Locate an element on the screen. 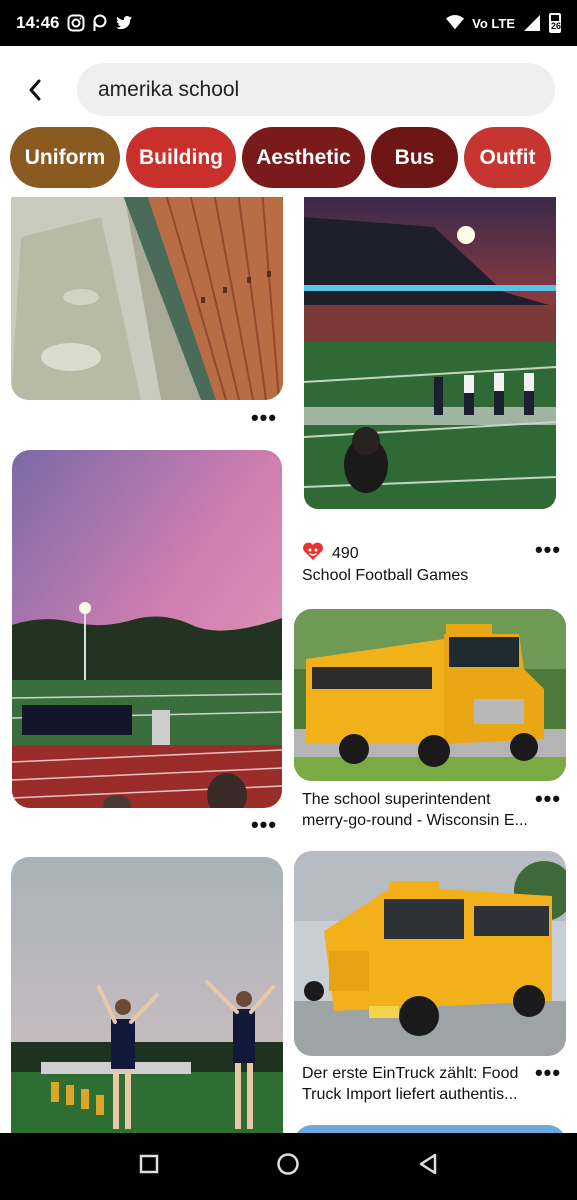  notification-icons is located at coordinates (100, 23).